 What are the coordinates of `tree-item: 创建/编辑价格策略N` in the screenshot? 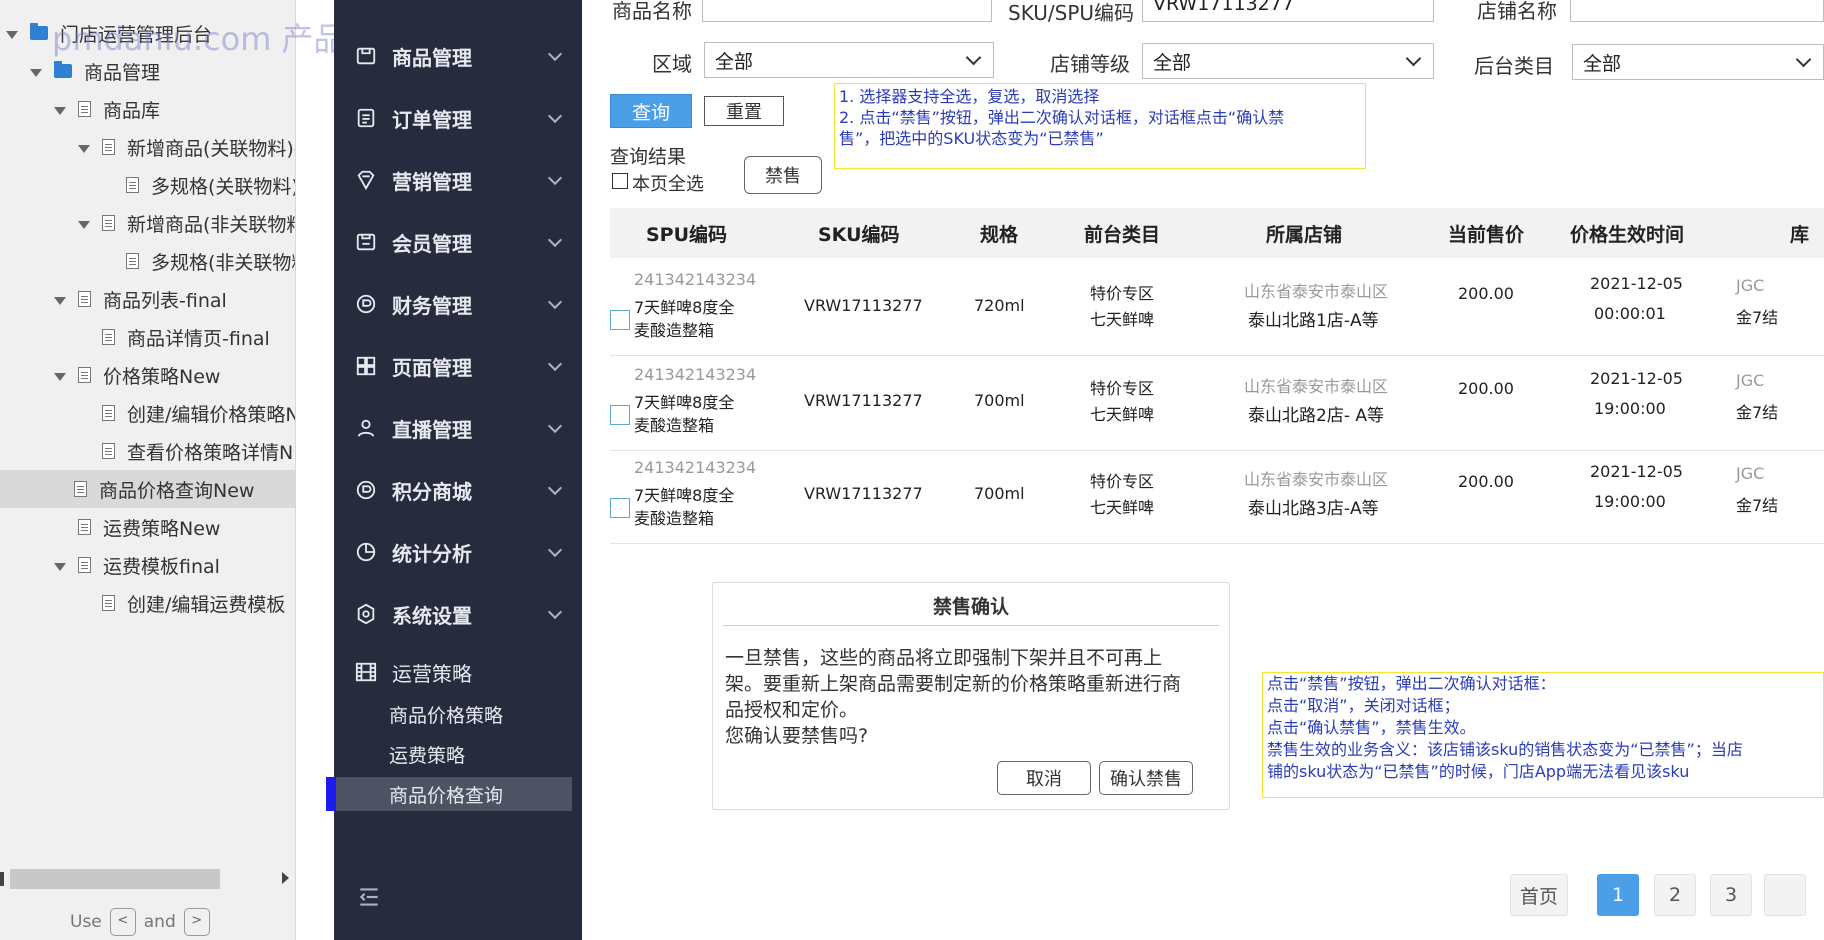 It's located at (187, 413).